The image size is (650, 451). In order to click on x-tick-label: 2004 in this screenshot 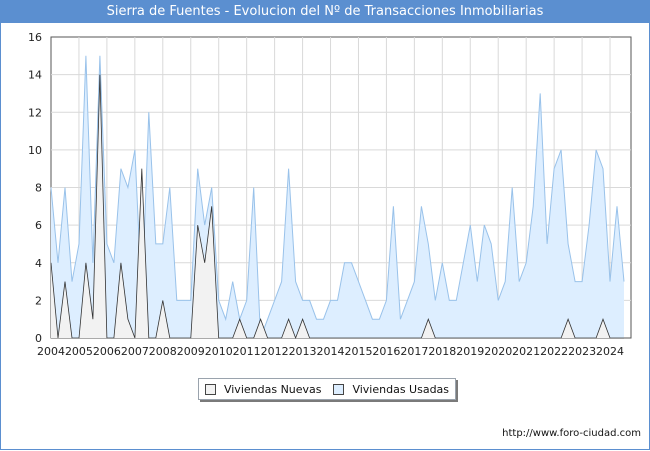, I will do `click(51, 351)`.